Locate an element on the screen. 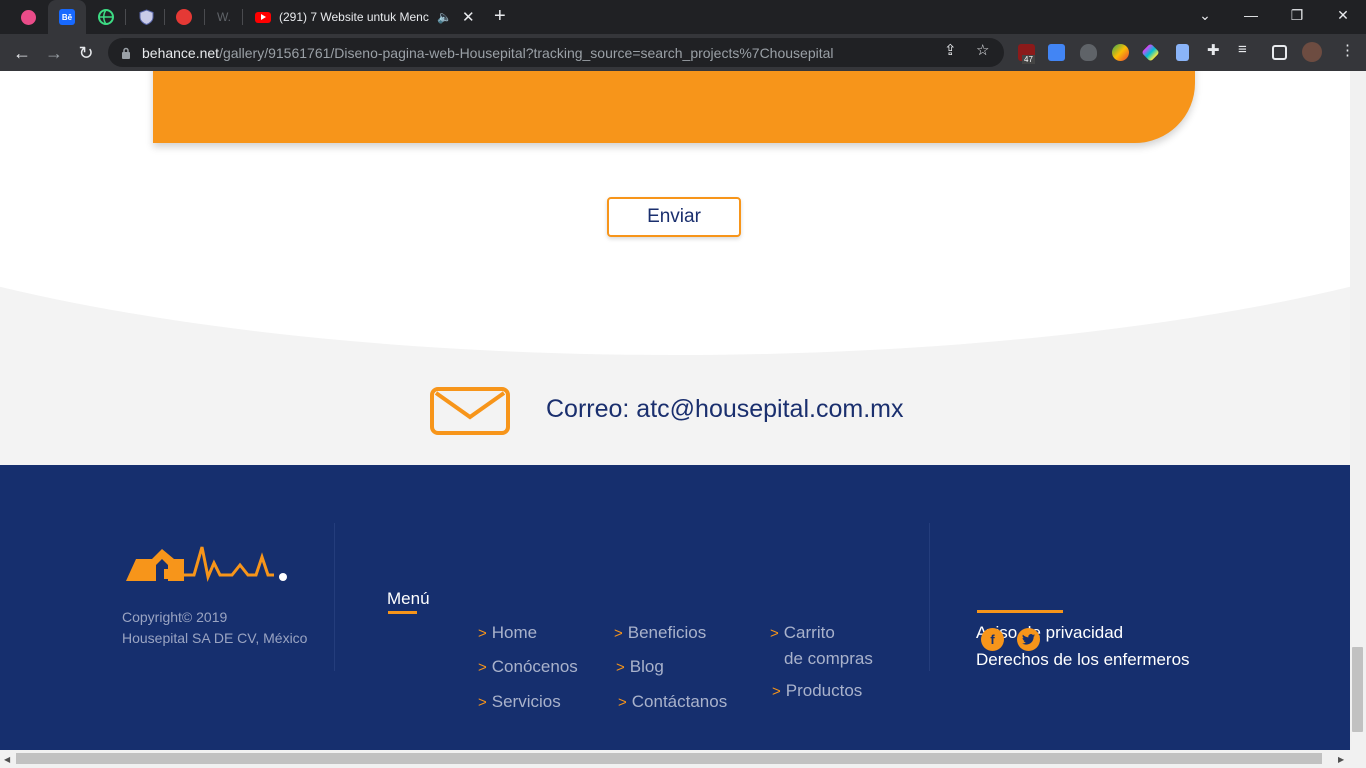 This screenshot has width=1366, height=768. palette-extension-icon is located at coordinates (1150, 52).